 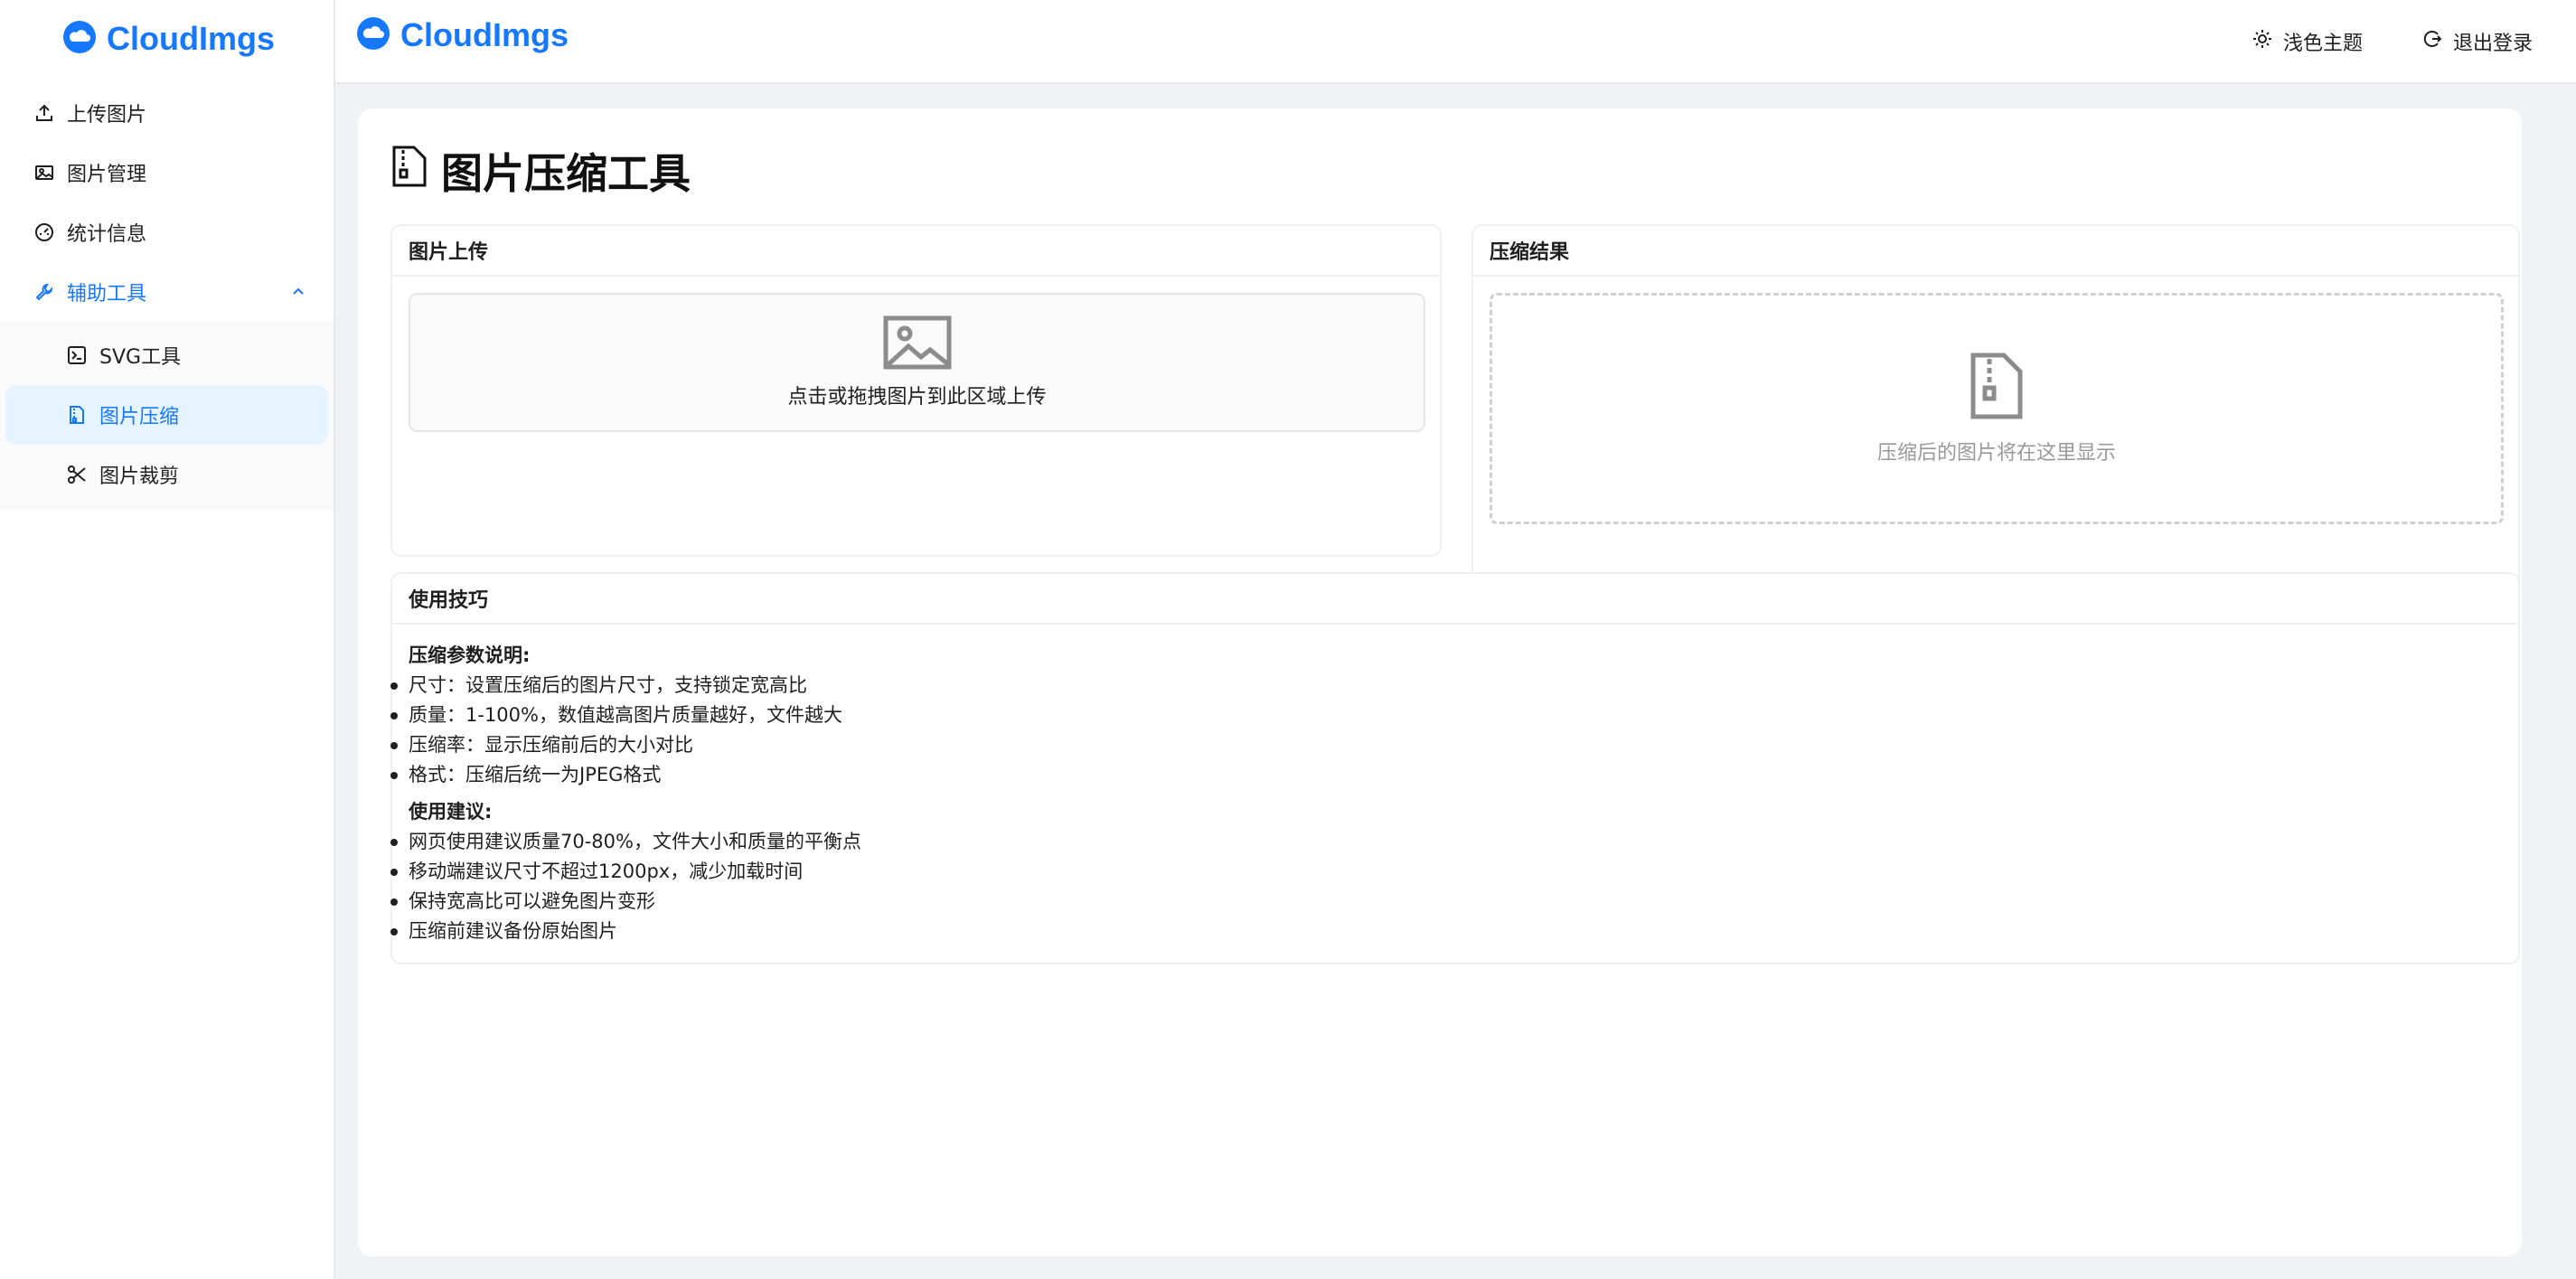 What do you see at coordinates (566, 174) in the screenshot?
I see `page-title-text: 图片压缩工具` at bounding box center [566, 174].